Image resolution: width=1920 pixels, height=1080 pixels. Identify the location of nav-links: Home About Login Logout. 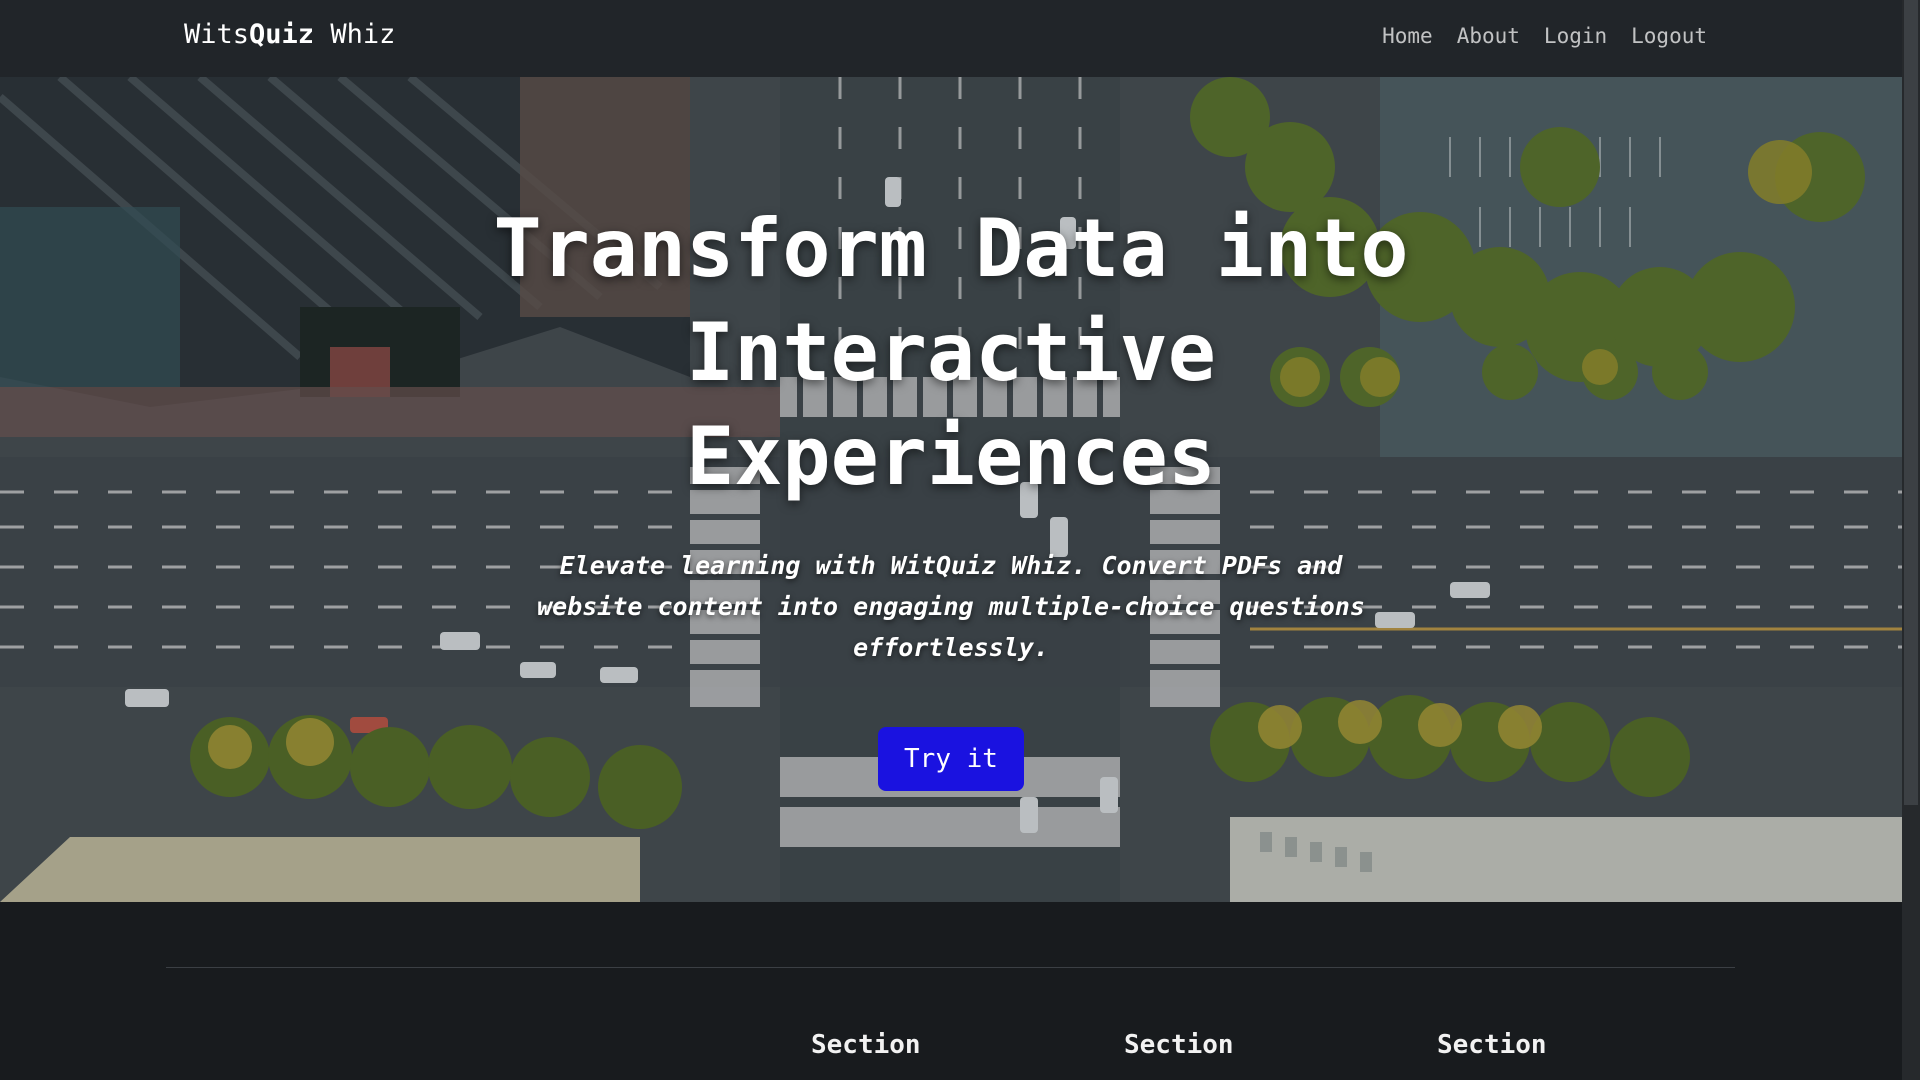
(1544, 36).